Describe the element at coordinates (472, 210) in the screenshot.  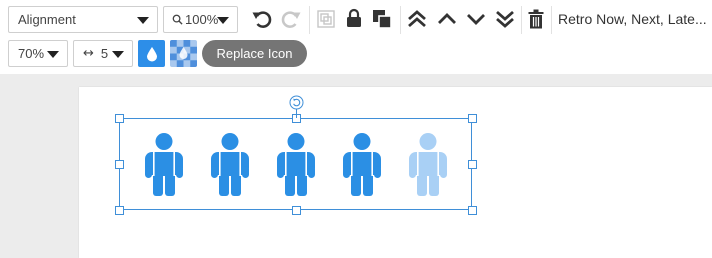
I see `resize-handle-bottom-right` at that location.